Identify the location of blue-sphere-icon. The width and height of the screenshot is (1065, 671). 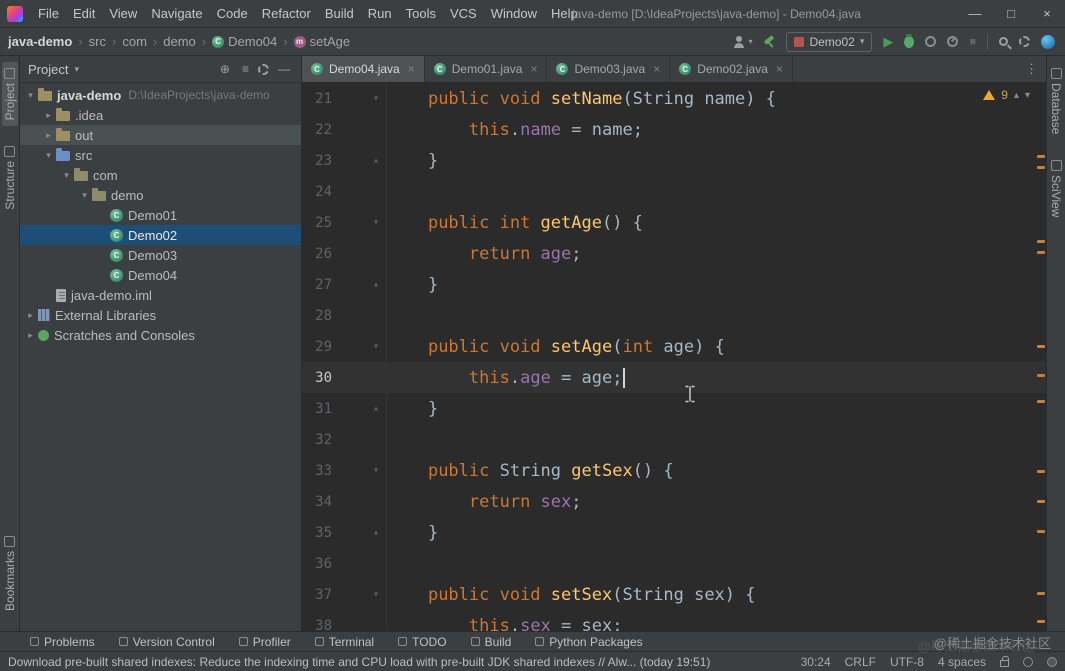
(1048, 41).